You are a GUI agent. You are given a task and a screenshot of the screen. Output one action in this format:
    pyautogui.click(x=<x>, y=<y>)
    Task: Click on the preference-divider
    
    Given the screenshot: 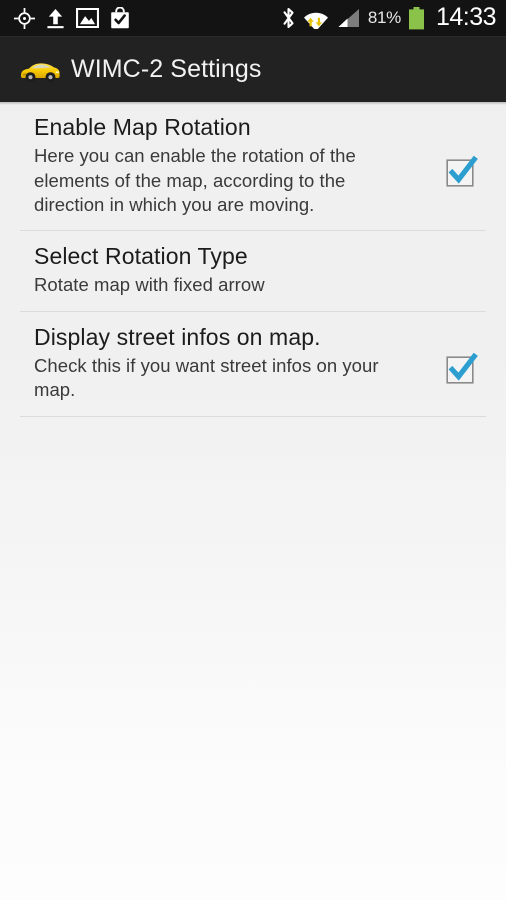 What is the action you would take?
    pyautogui.click(x=253, y=416)
    